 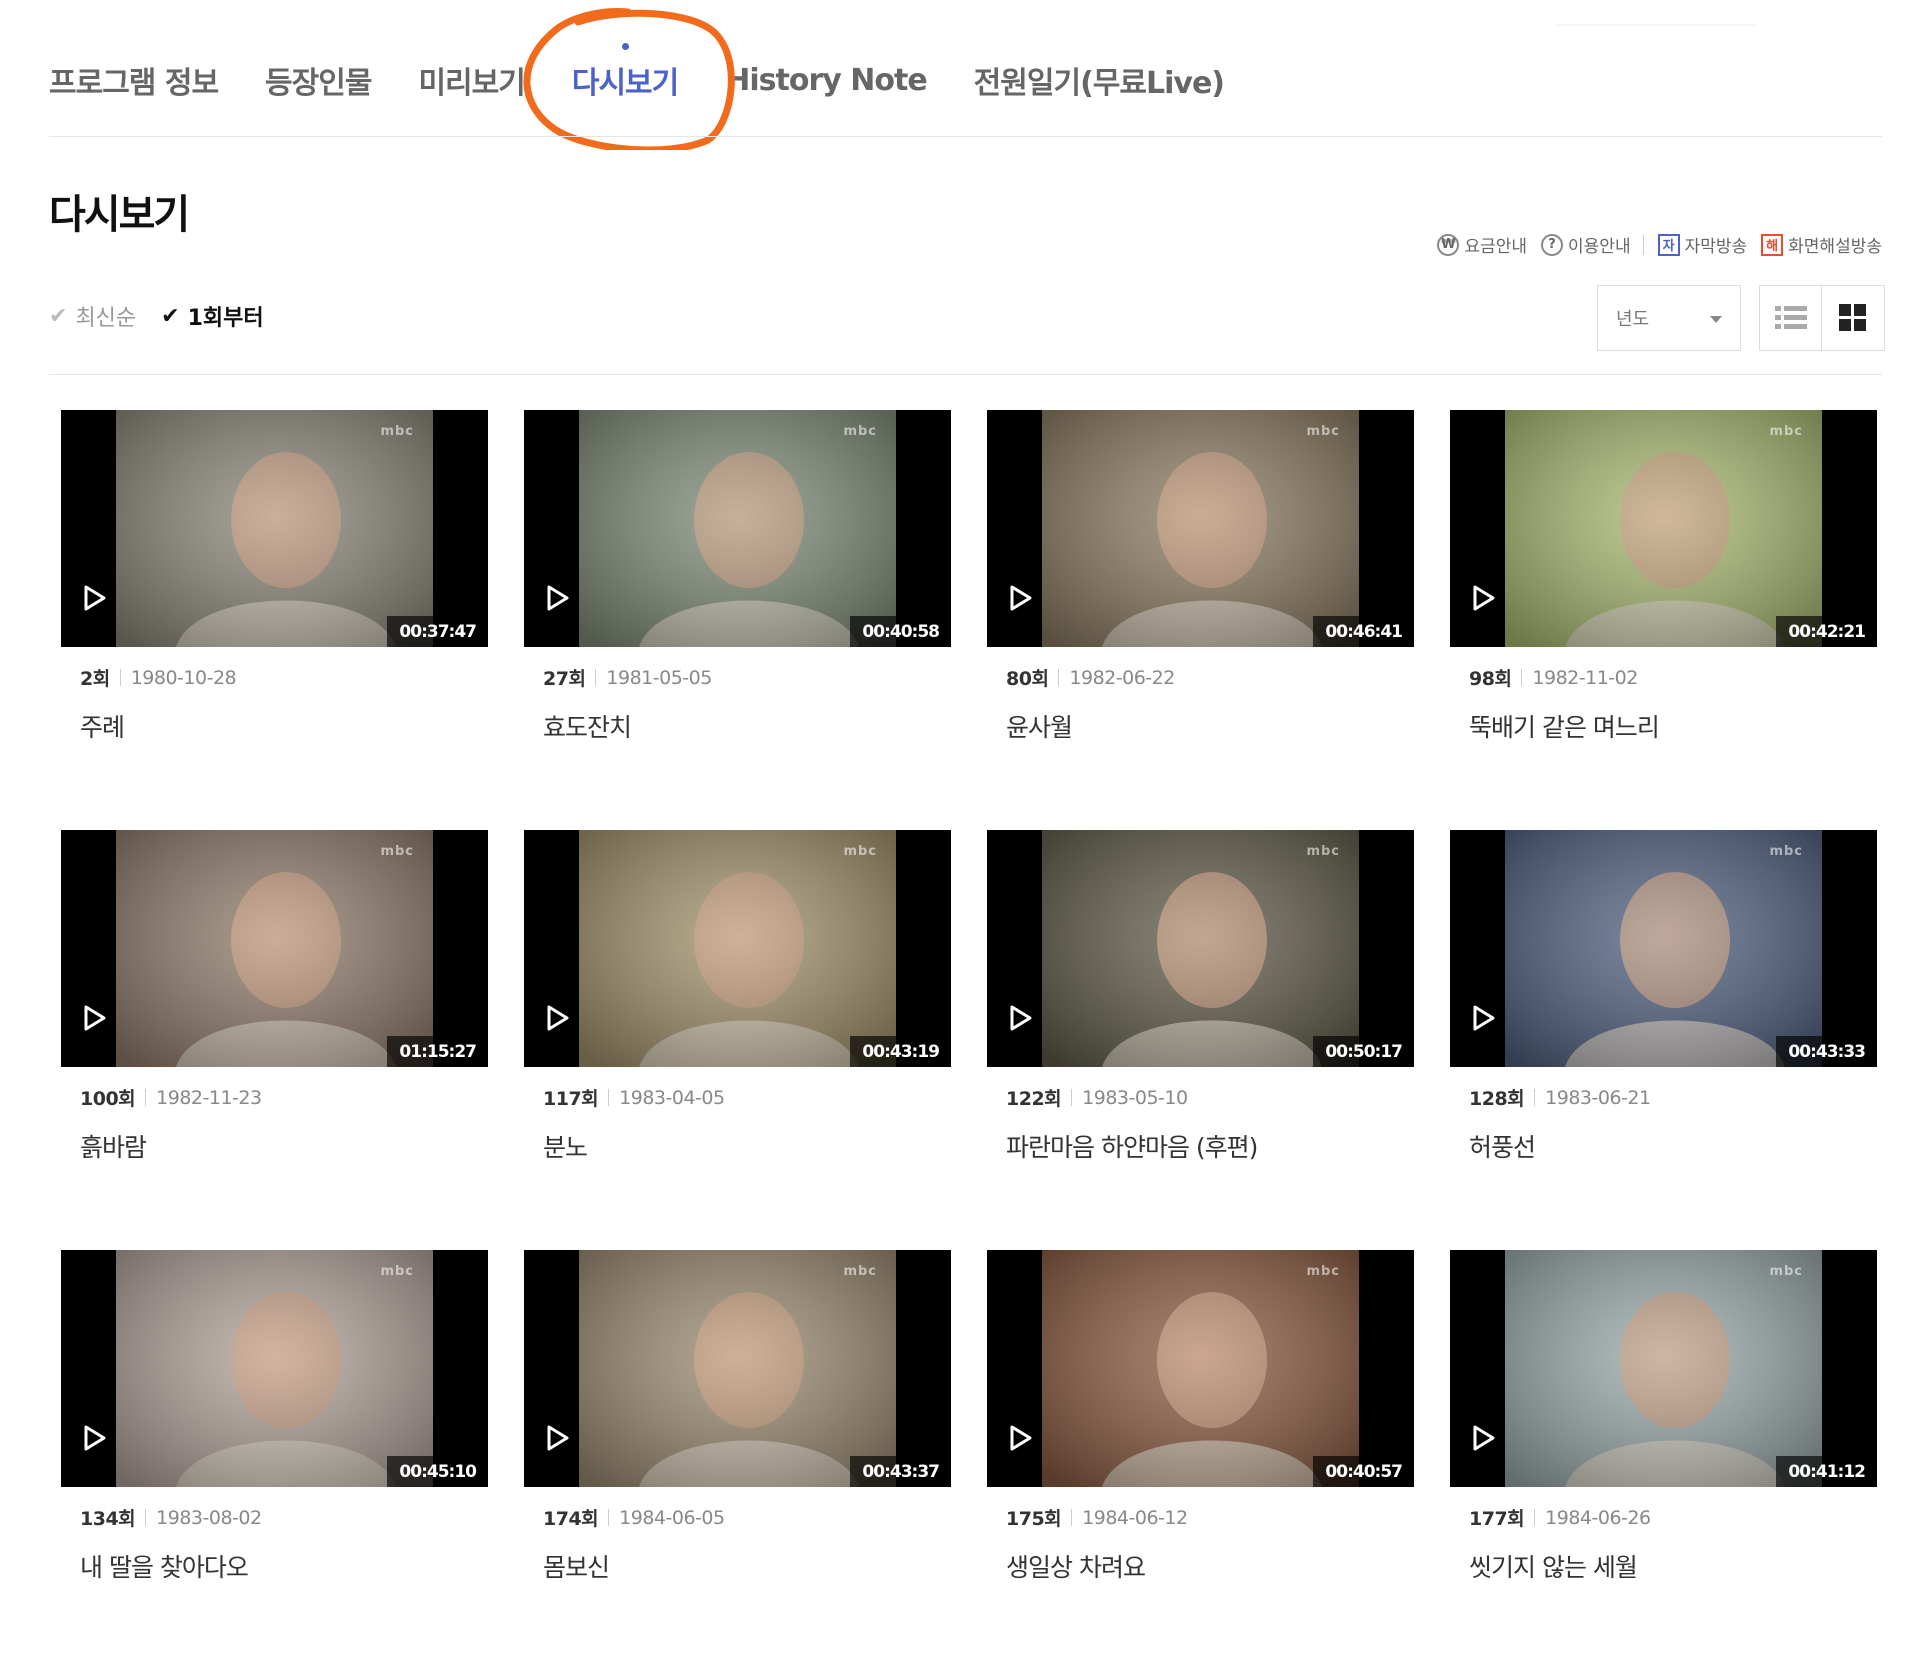 What do you see at coordinates (212, 316) in the screenshot?
I see `sort-from-first: ✔ 1회부터` at bounding box center [212, 316].